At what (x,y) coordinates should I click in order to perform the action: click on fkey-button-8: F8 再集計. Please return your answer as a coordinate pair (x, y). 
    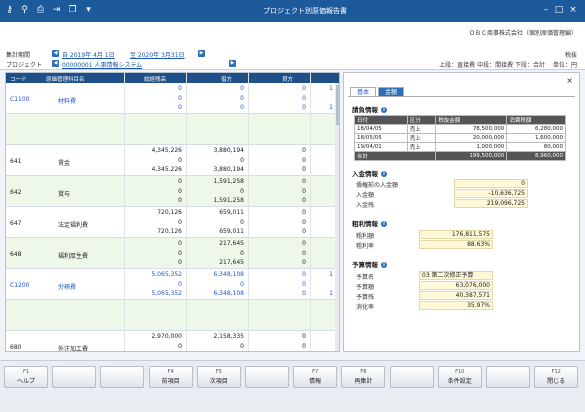
    Looking at the image, I should click on (363, 377).